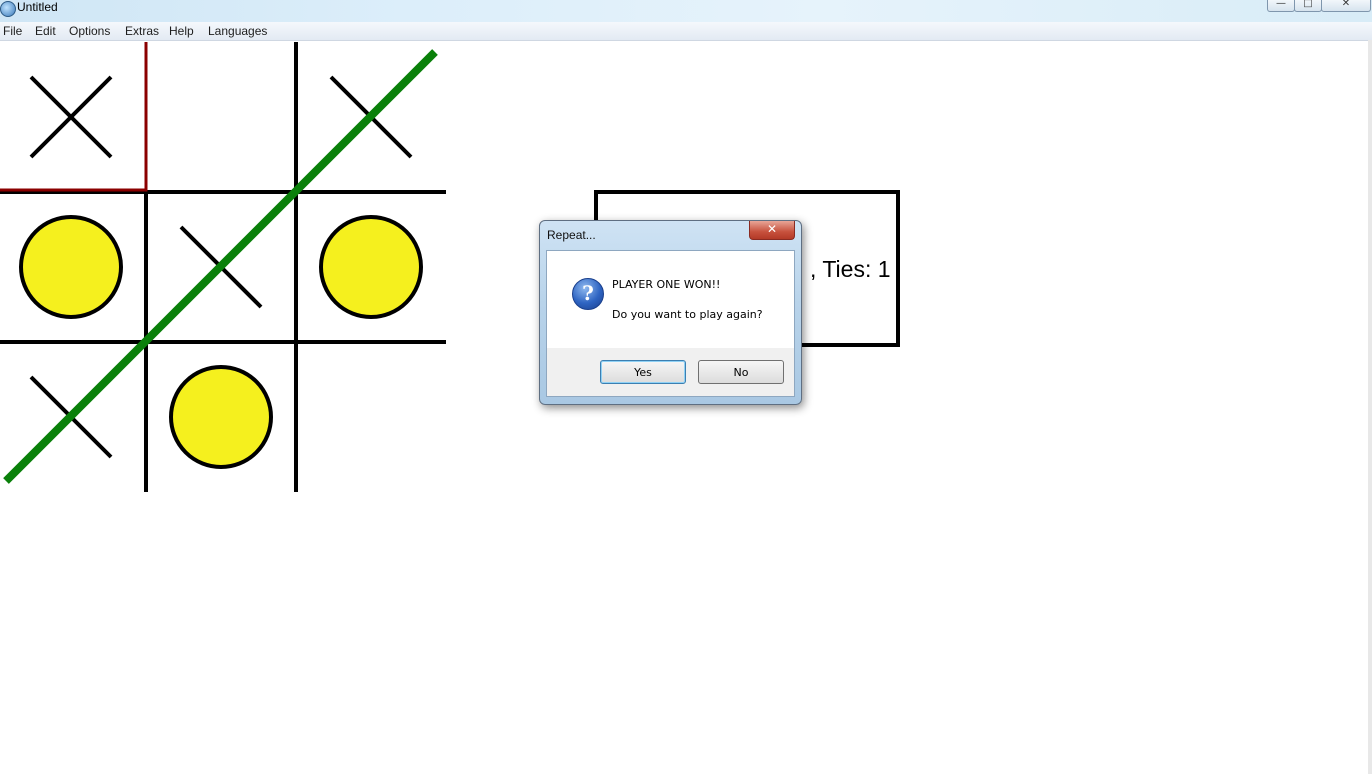 The height and width of the screenshot is (774, 1372). I want to click on maximize-button: □, so click(1308, 6).